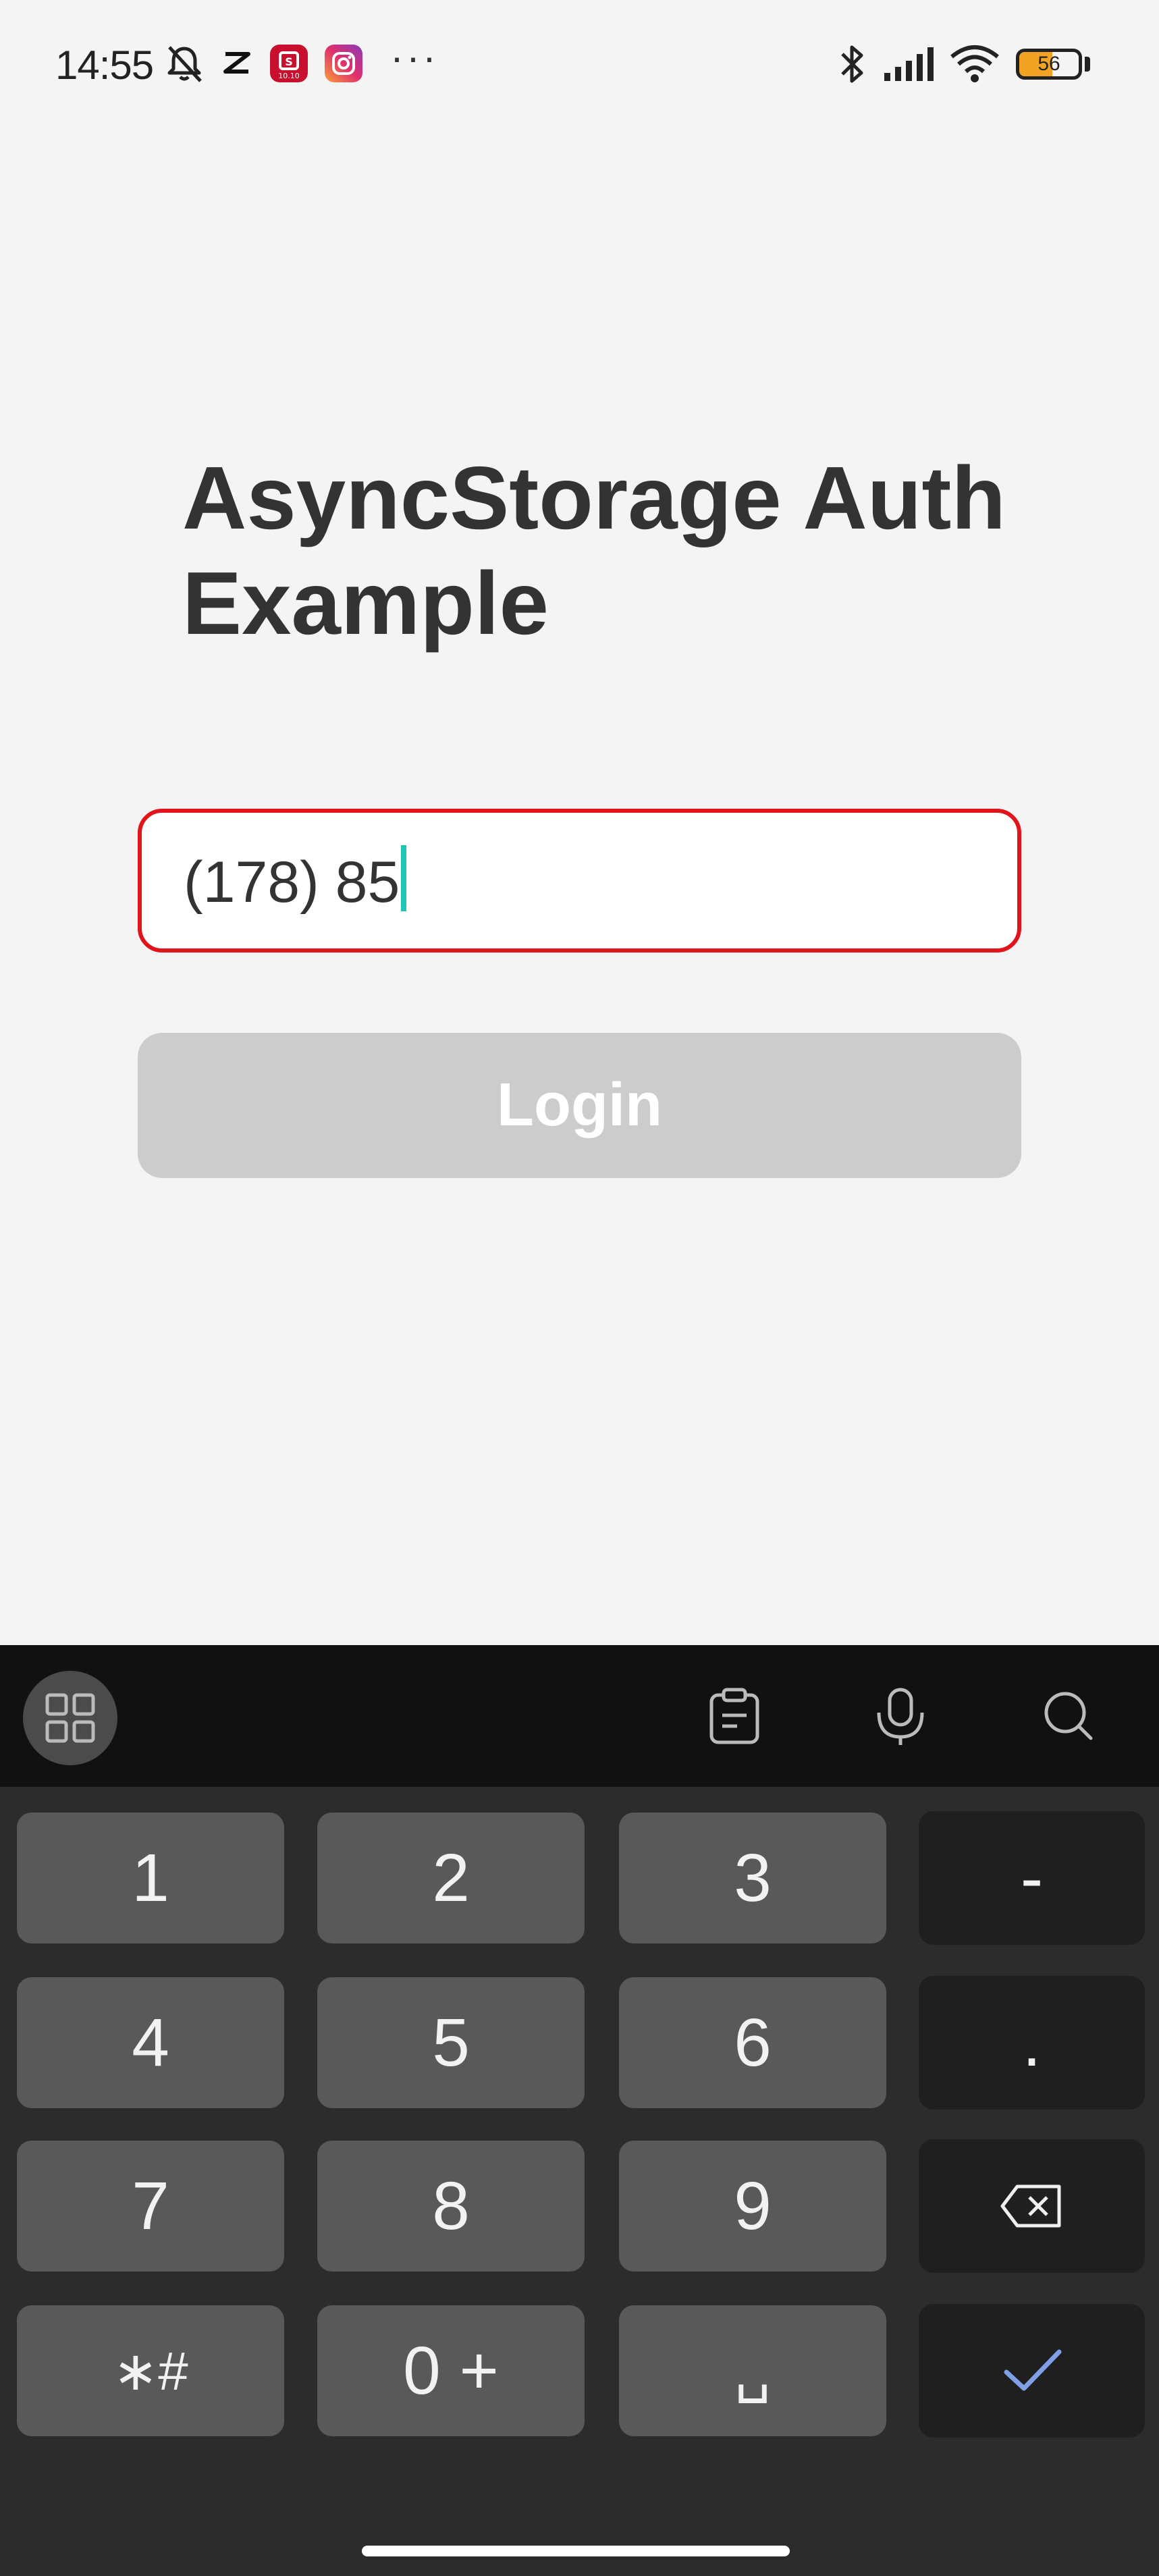  What do you see at coordinates (752, 2206) in the screenshot?
I see `key-9: 9` at bounding box center [752, 2206].